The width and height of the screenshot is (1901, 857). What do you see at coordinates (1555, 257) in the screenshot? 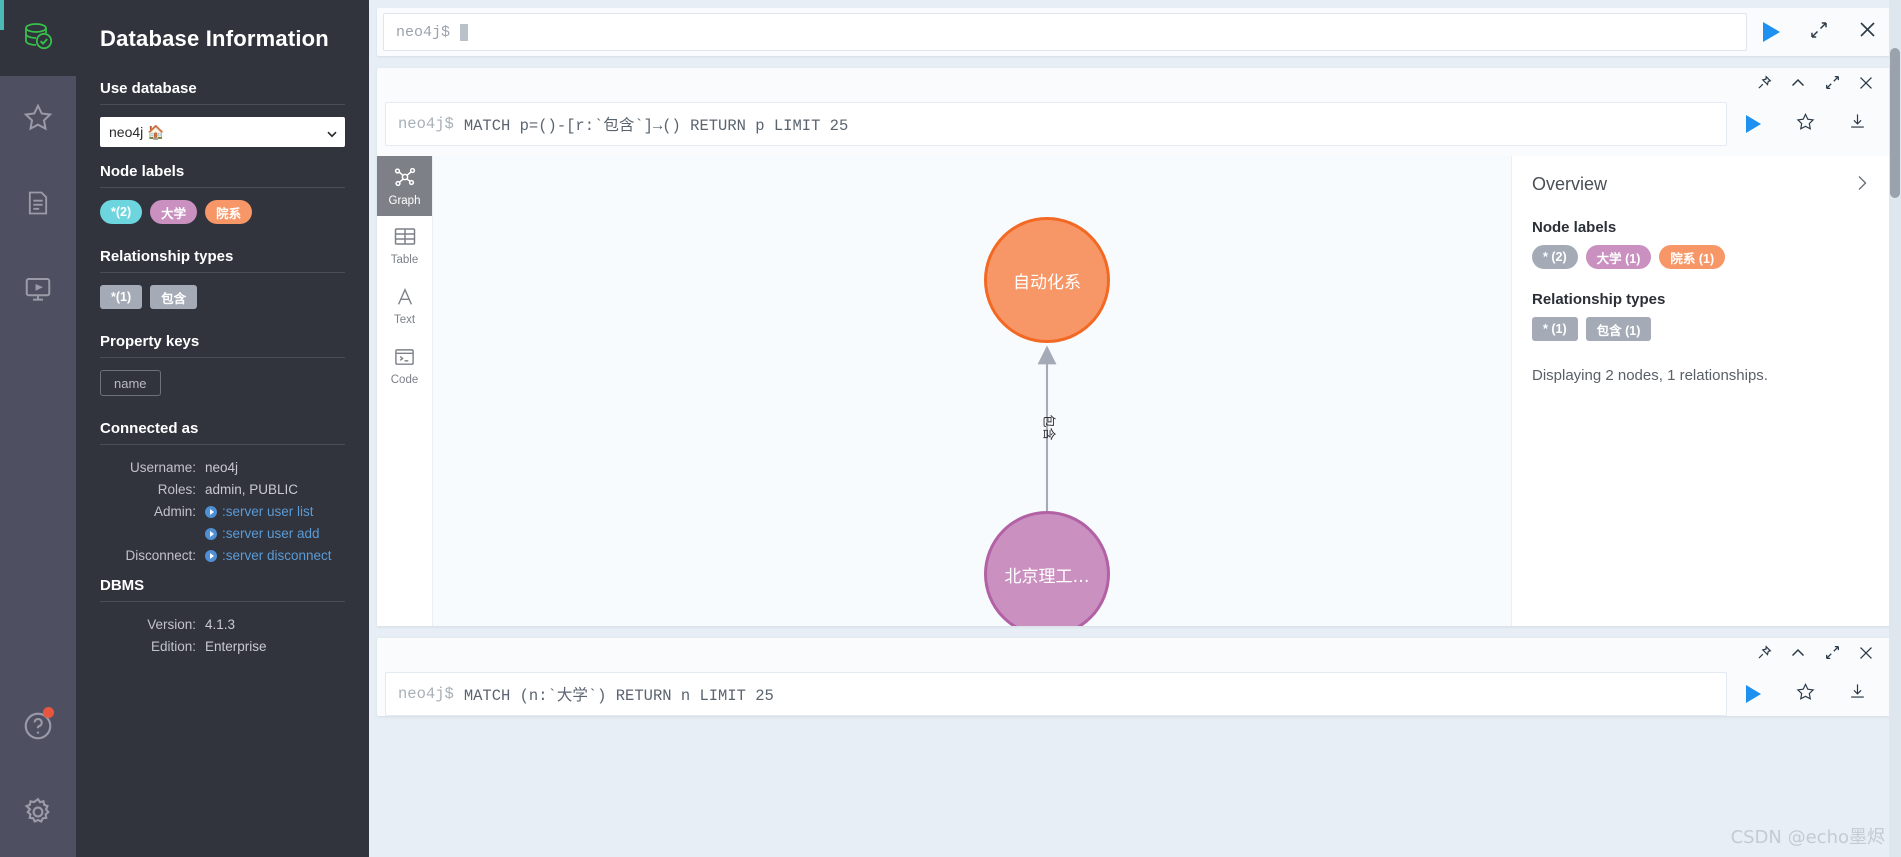
I see `overview-node-chip: * (2)` at bounding box center [1555, 257].